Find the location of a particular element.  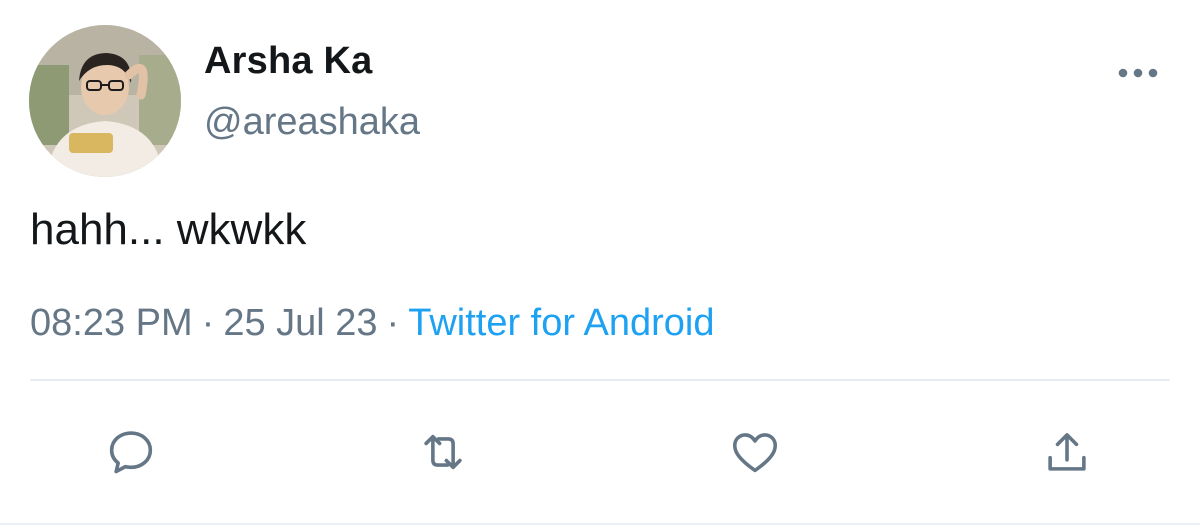

like-button is located at coordinates (755, 452).